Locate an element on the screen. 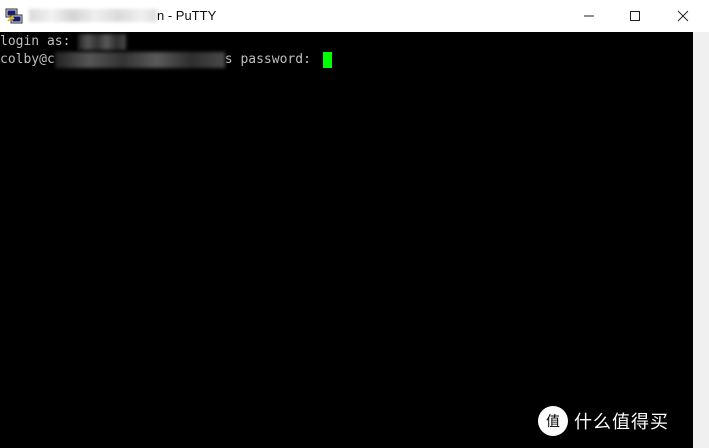  watermark-text: 什么值得买 is located at coordinates (621, 422).